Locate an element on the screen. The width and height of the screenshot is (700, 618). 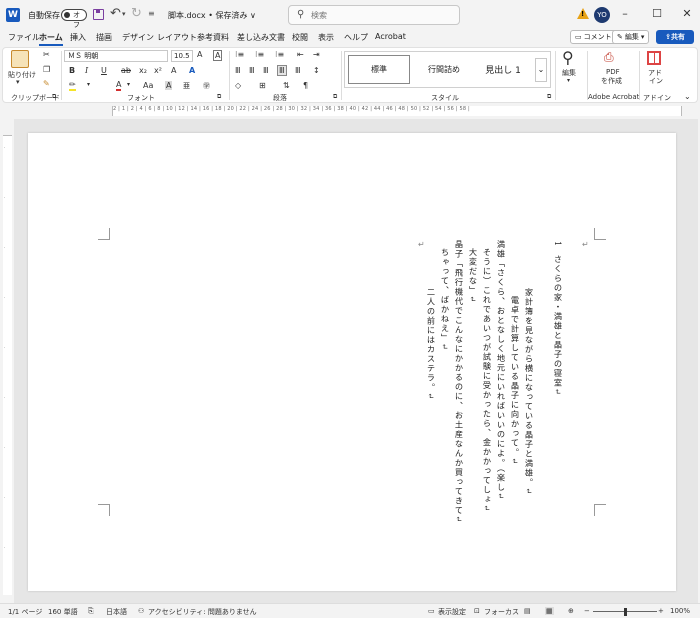
search-box: ⚲ is located at coordinates (374, 15).